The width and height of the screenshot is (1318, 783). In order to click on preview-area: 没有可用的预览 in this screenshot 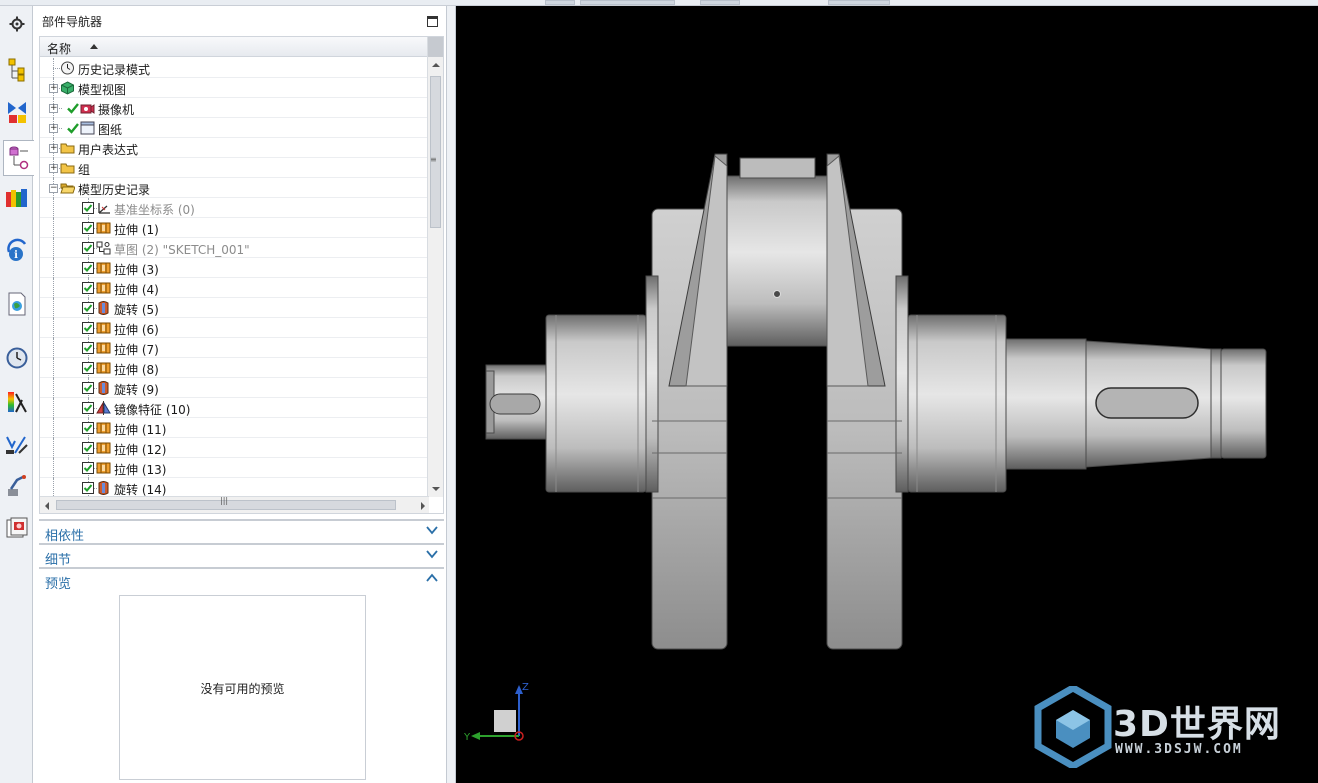, I will do `click(242, 687)`.